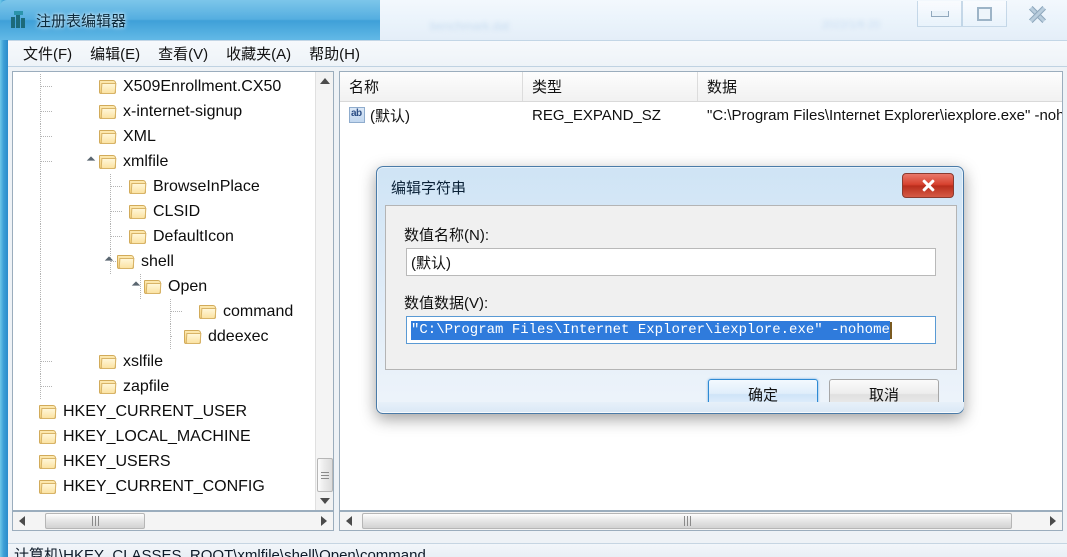 The width and height of the screenshot is (1067, 557). What do you see at coordinates (164, 161) in the screenshot?
I see `tree-item-xmlfile: xmlfile` at bounding box center [164, 161].